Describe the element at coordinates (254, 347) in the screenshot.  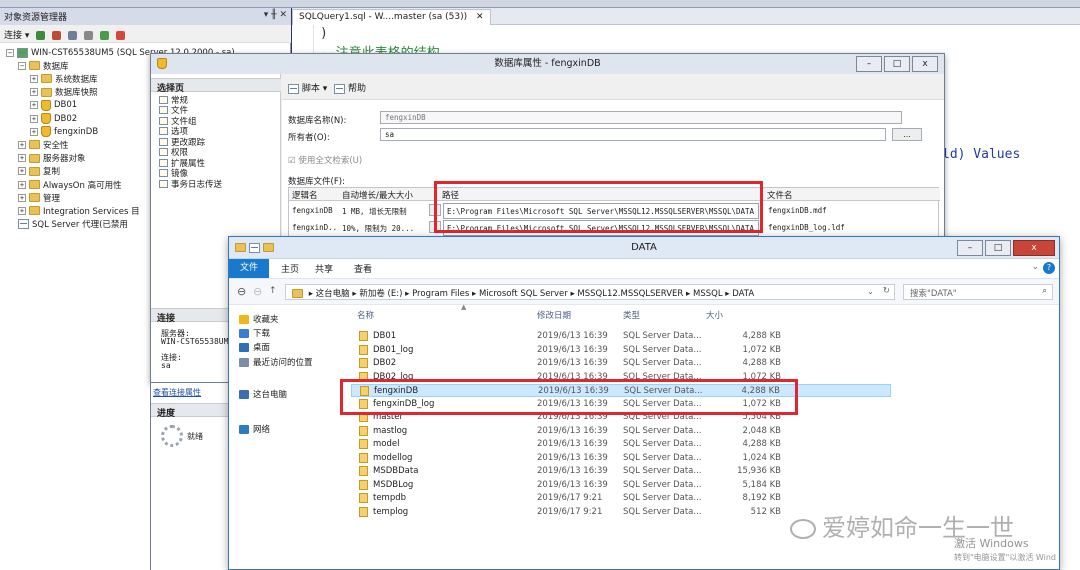
I see `nav-item: 桌面` at that location.